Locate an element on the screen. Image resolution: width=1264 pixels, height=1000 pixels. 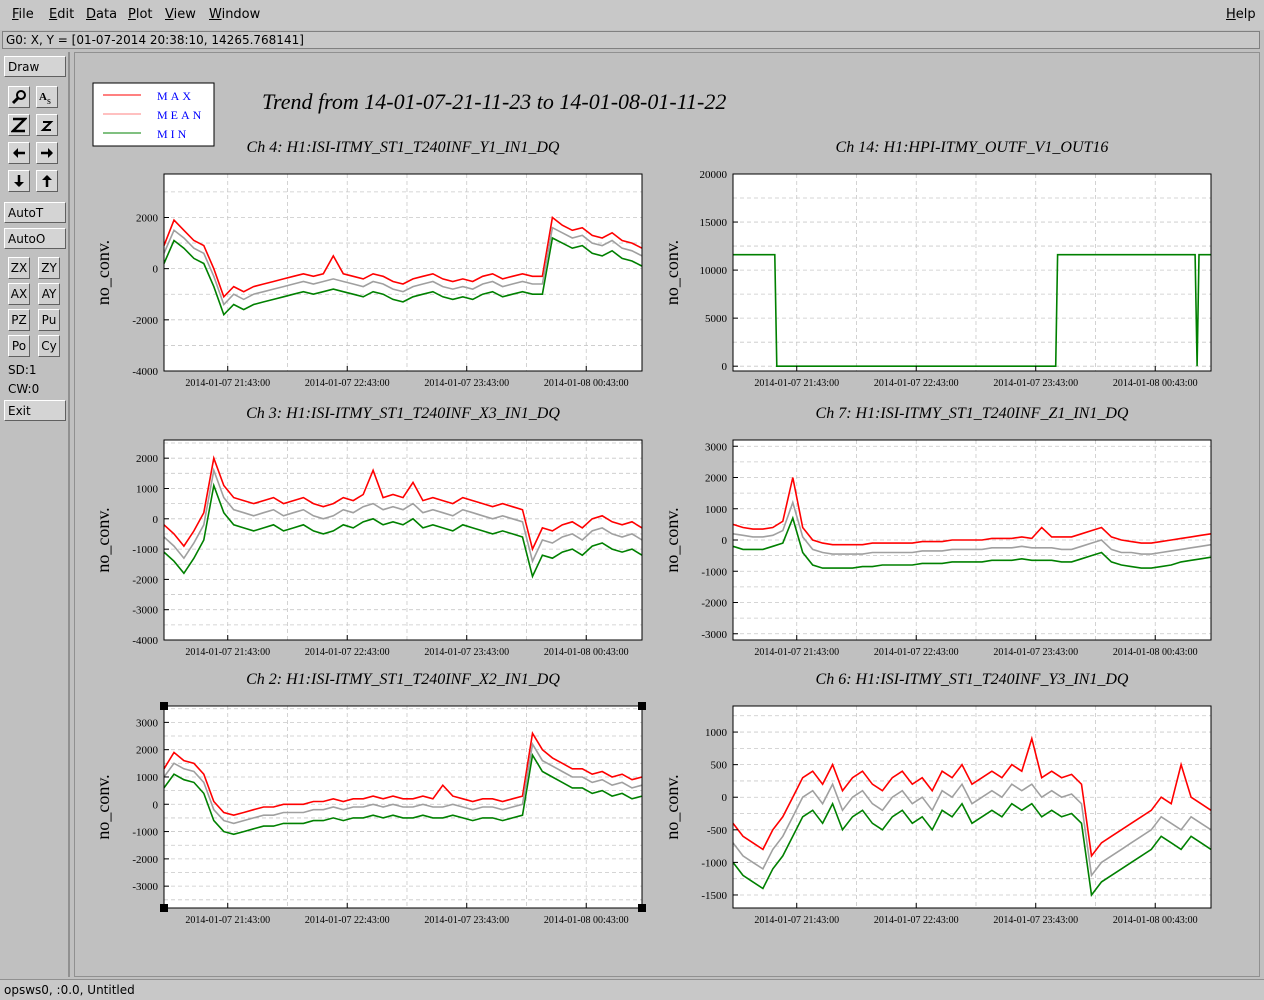
chart-title: Ch 3: H1:ISI-ITMY_ST1_T240INF_X3_IN1_DQ is located at coordinates (403, 413).